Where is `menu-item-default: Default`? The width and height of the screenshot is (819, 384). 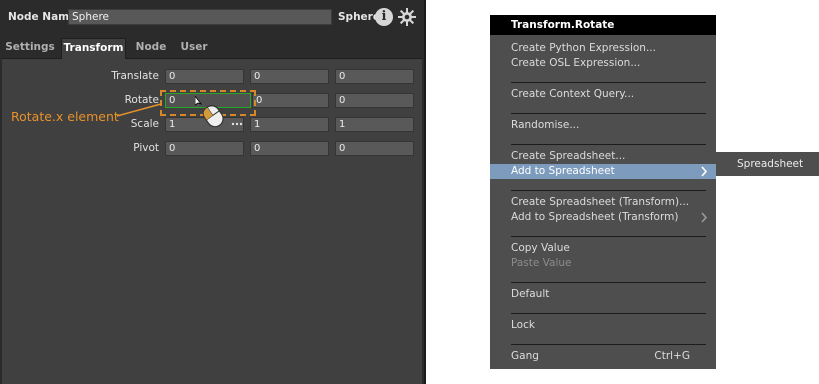 menu-item-default: Default is located at coordinates (603, 294).